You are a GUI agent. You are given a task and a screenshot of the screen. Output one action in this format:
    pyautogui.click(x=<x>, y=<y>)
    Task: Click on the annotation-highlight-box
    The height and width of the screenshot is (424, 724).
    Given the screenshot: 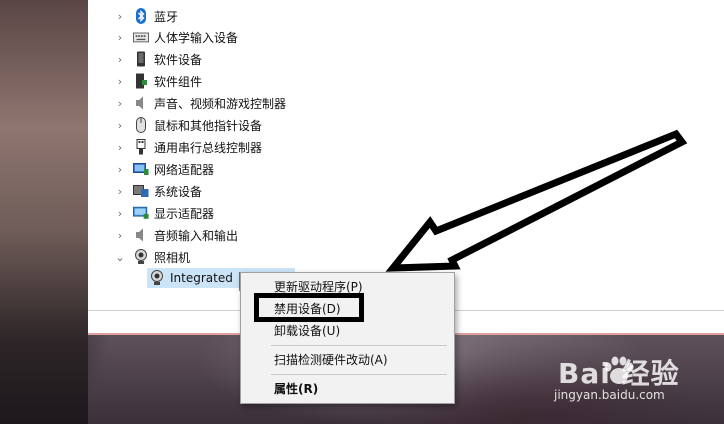 What is the action you would take?
    pyautogui.click(x=309, y=307)
    